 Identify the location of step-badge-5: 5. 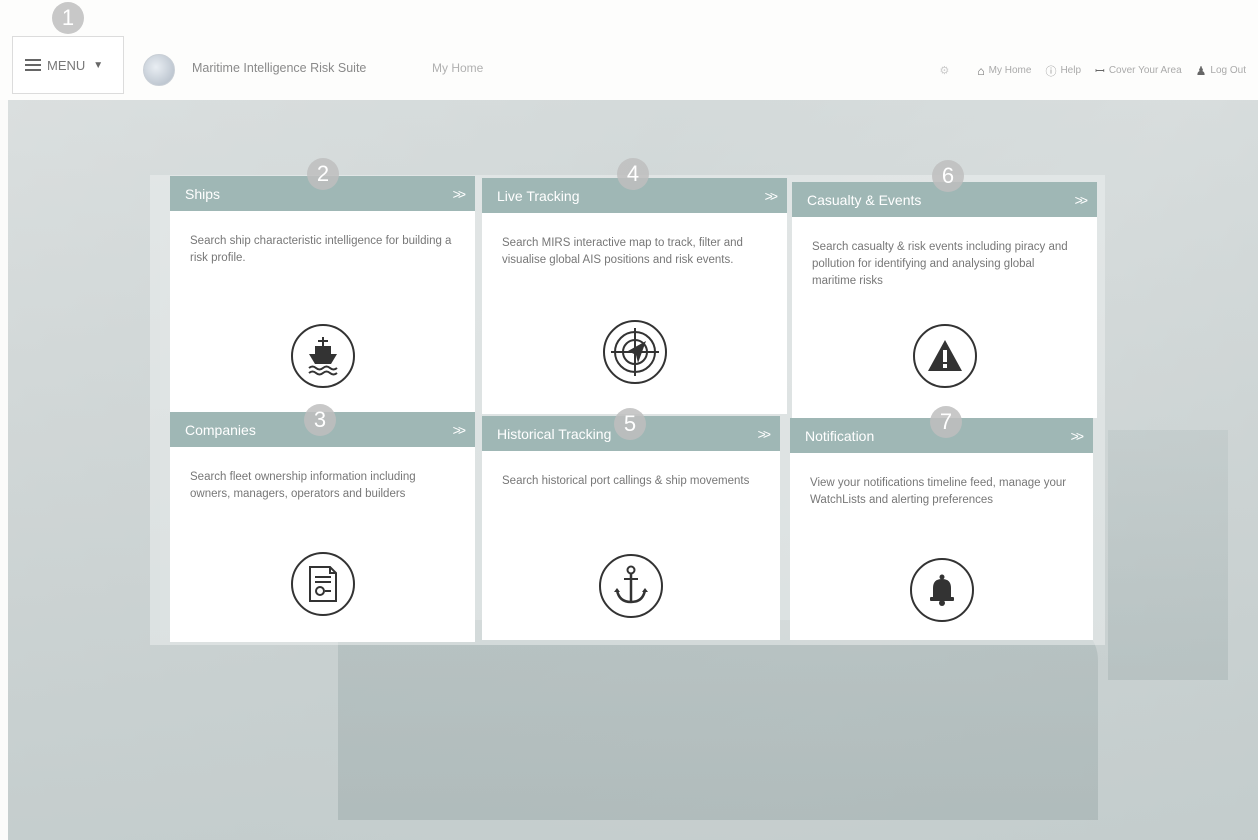
(630, 424).